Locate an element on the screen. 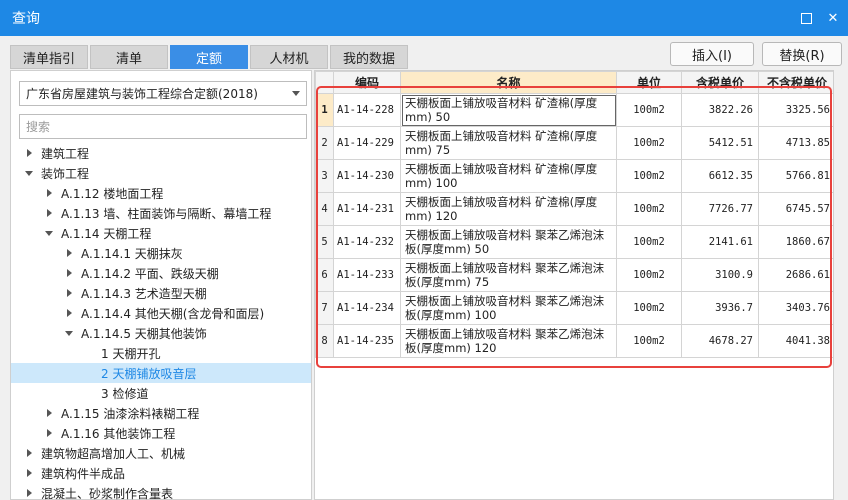  cell-notax-price: 1860.67 is located at coordinates (795, 242).